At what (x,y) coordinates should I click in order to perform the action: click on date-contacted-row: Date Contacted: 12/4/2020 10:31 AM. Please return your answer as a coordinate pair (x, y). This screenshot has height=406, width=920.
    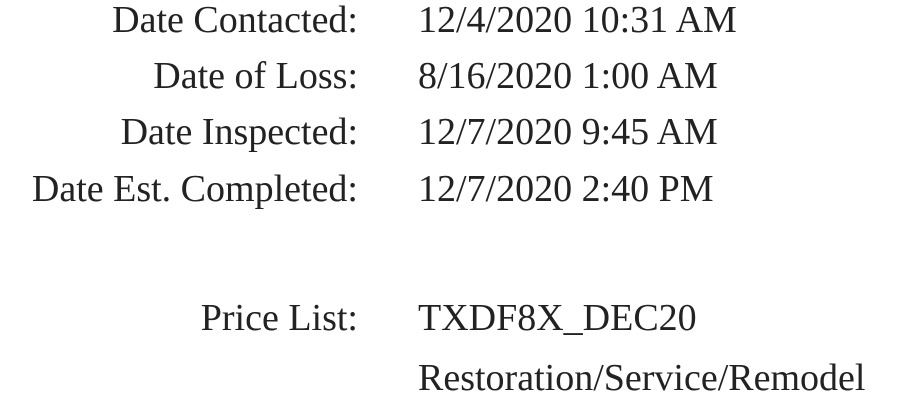
    Looking at the image, I should click on (460, 24).